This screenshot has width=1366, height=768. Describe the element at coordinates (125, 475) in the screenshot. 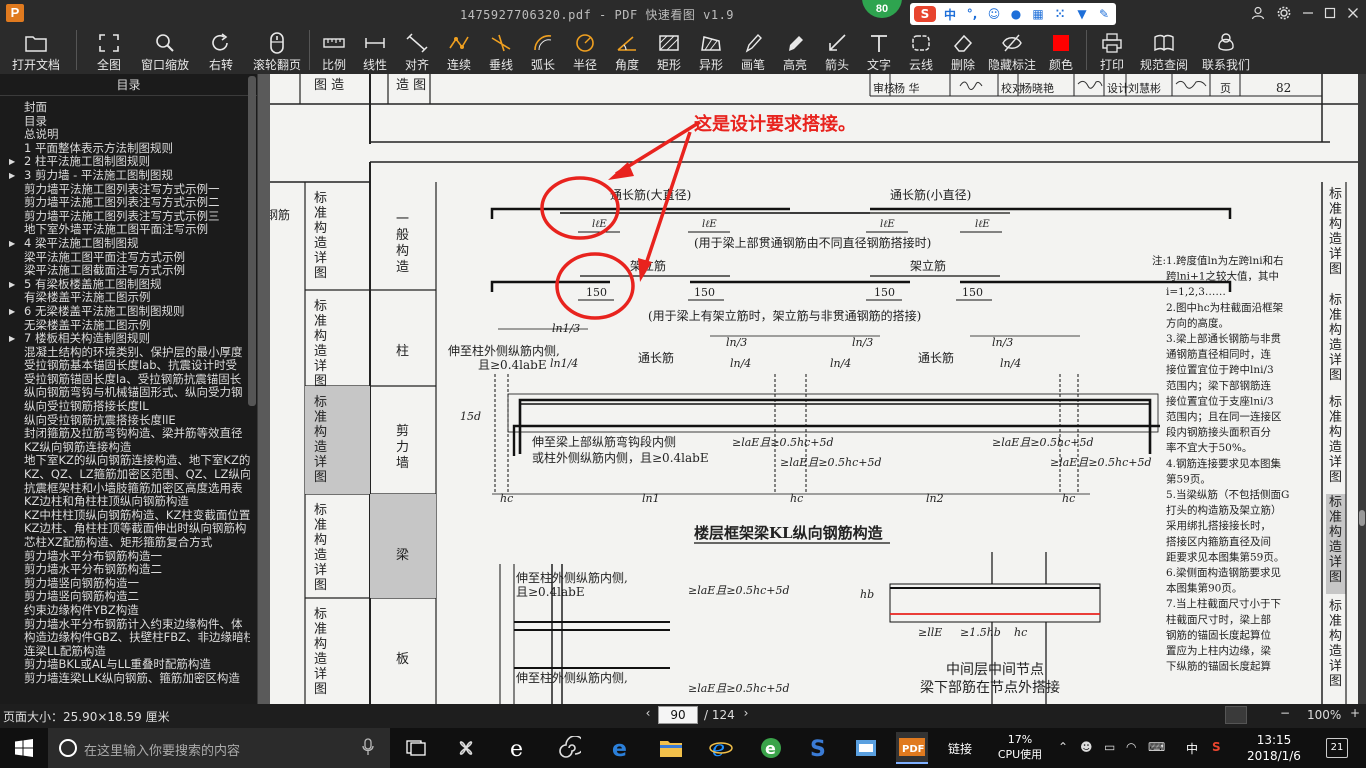

I see `toc-item: KZ、QZ、LZ箍筋加密区范围、QZ、LZ纵向钢` at that location.